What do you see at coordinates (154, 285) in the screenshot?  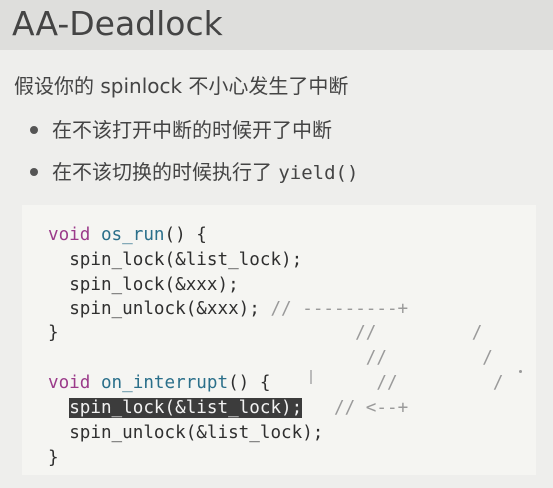 I see `code-text: spin_lock(&xxx);` at bounding box center [154, 285].